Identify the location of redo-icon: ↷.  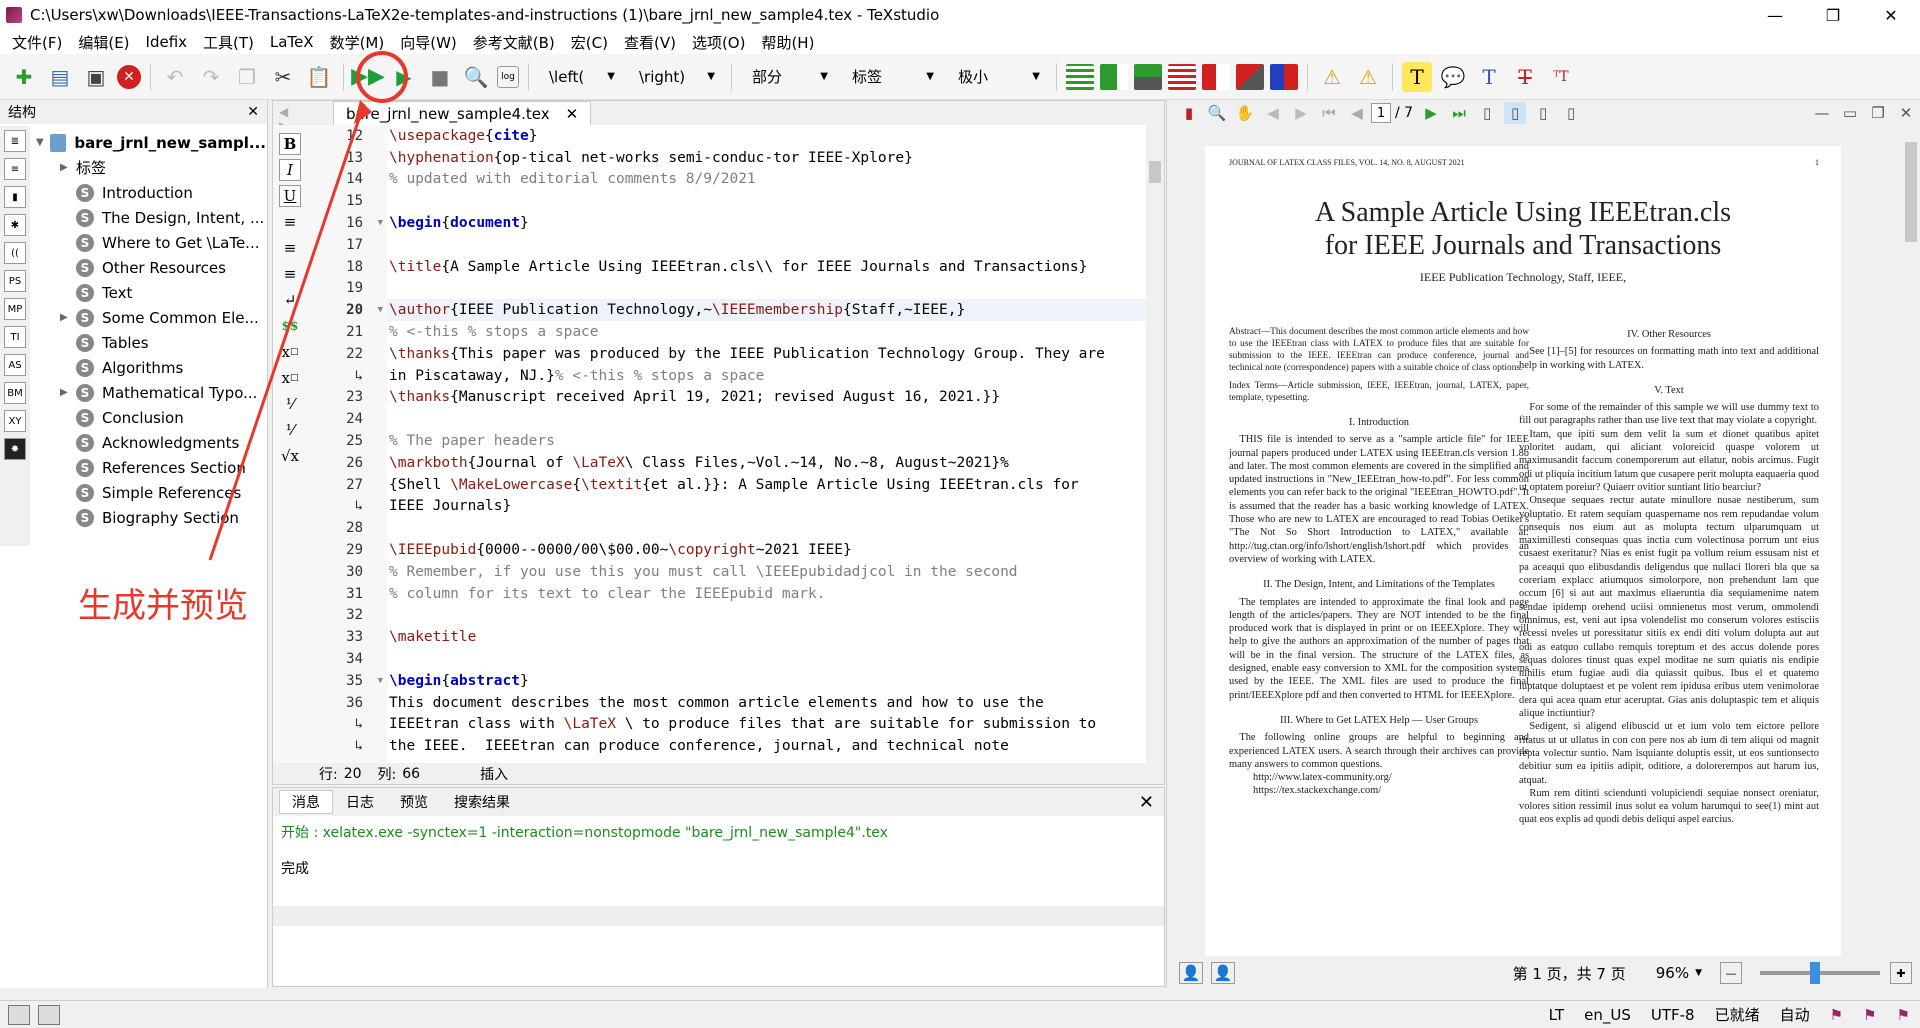
(211, 77).